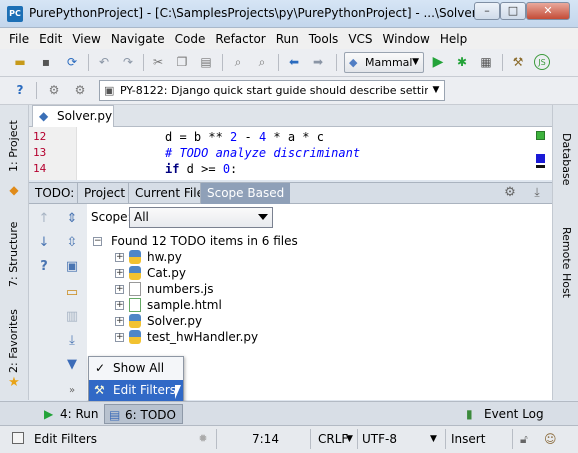  What do you see at coordinates (86, 39) in the screenshot?
I see `menu-view: View` at bounding box center [86, 39].